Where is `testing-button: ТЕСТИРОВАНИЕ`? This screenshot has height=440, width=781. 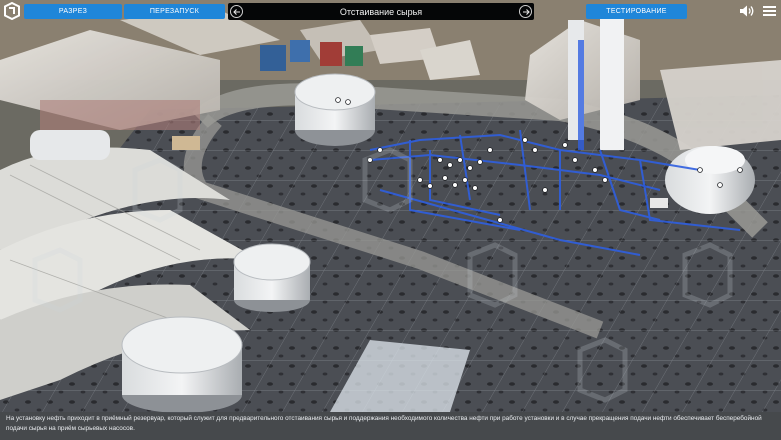
testing-button: ТЕСТИРОВАНИЕ is located at coordinates (636, 11).